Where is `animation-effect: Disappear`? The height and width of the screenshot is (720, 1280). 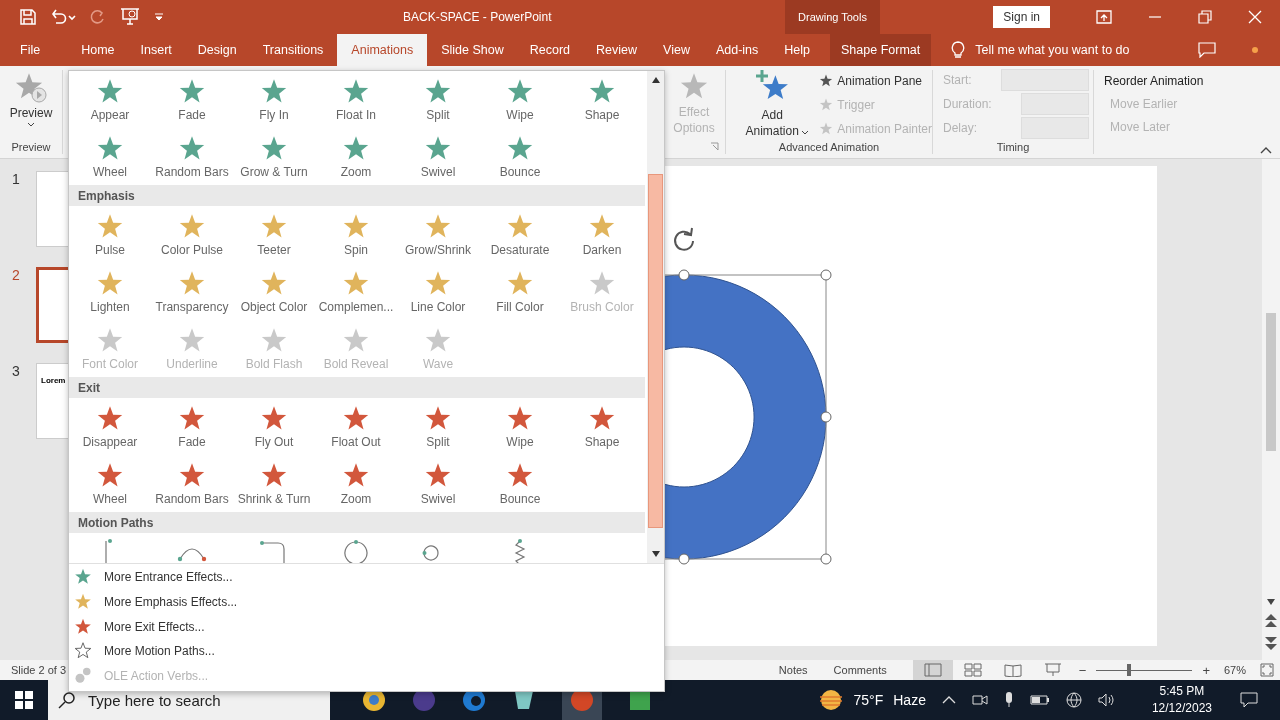
animation-effect: Disappear is located at coordinates (110, 426).